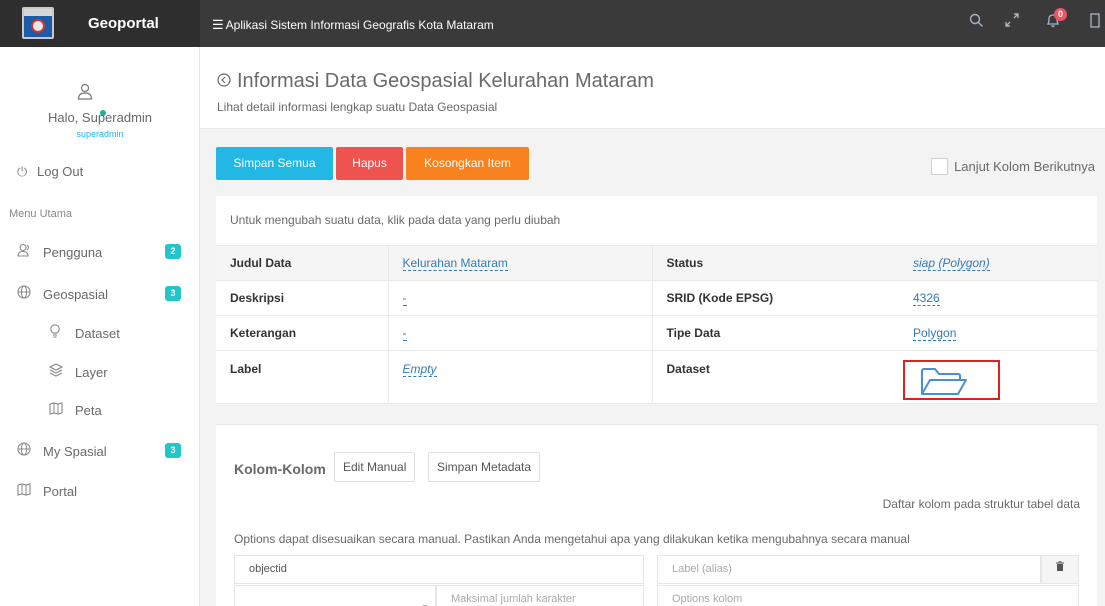 The width and height of the screenshot is (1105, 606). I want to click on next-column-checkbox: Lanjut Kolom Berikutnya, so click(1013, 166).